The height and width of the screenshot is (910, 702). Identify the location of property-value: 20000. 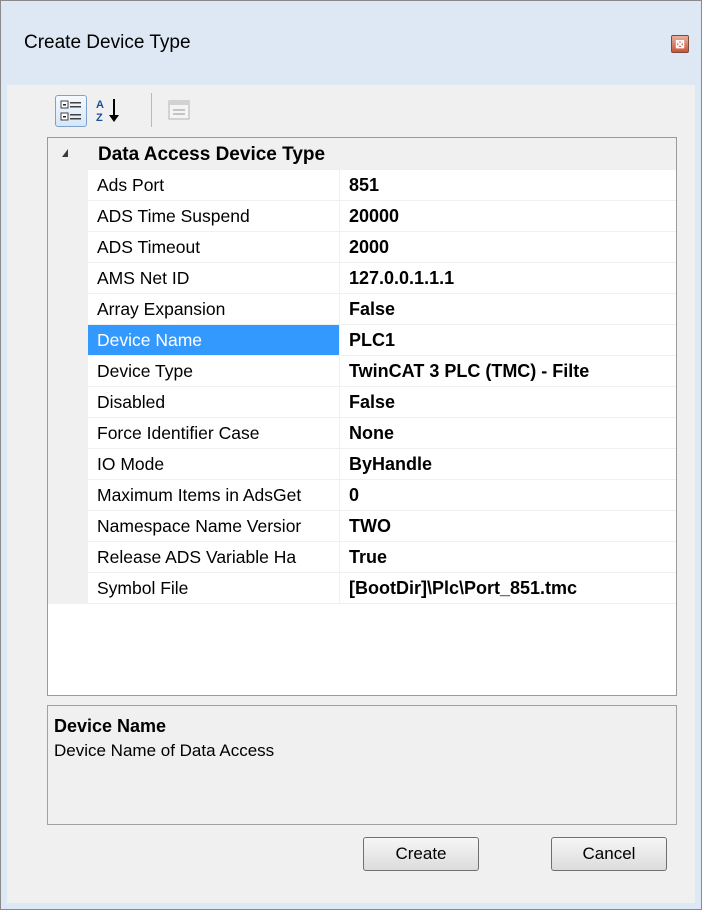
(508, 216).